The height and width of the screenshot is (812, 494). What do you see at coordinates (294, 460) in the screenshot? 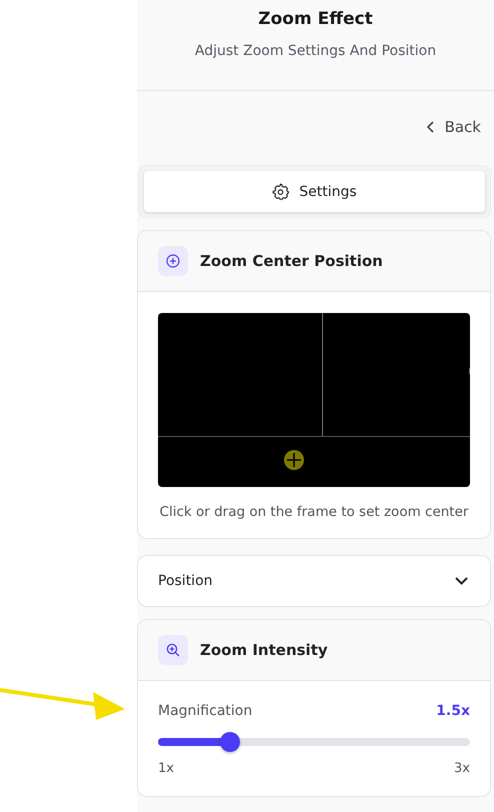
I see `crosshair-marker` at bounding box center [294, 460].